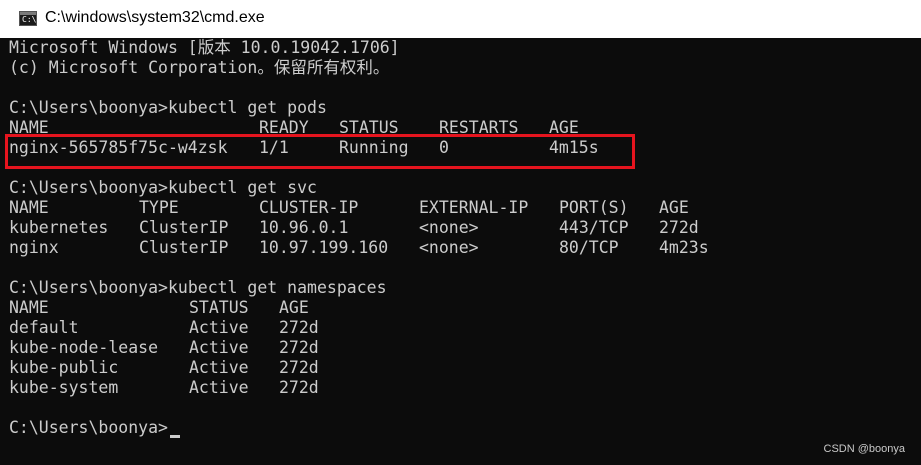 The image size is (921, 465). Describe the element at coordinates (64, 387) in the screenshot. I see `ns-name: kube-system` at that location.